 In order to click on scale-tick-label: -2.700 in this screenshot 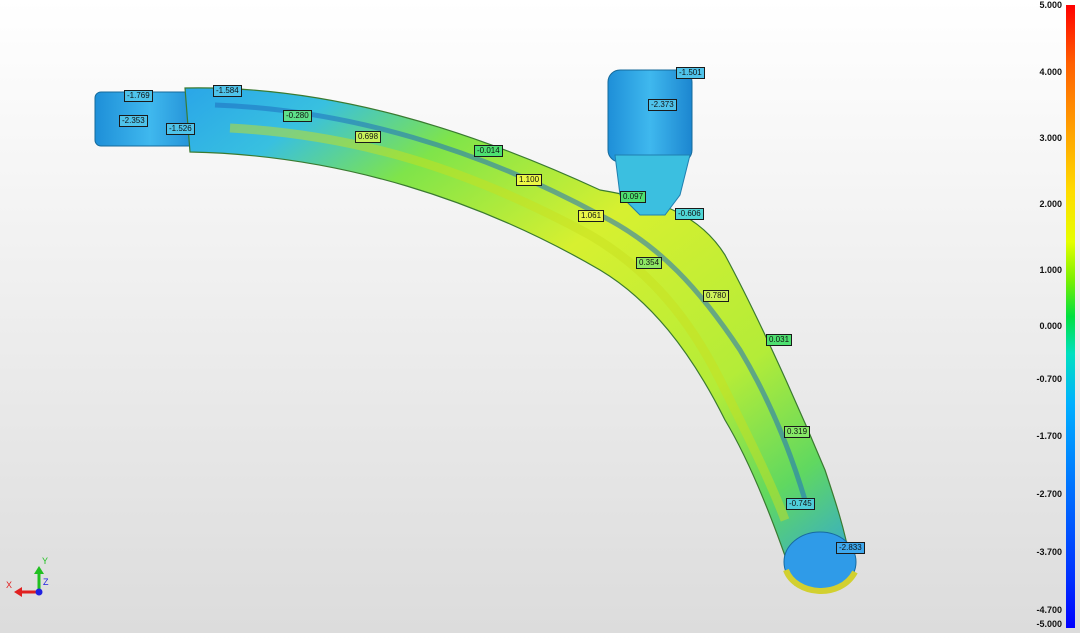, I will do `click(1049, 494)`.